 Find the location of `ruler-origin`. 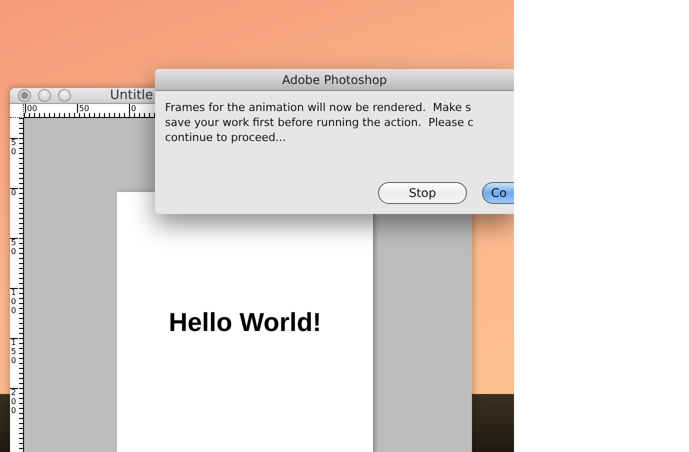

ruler-origin is located at coordinates (17, 111).